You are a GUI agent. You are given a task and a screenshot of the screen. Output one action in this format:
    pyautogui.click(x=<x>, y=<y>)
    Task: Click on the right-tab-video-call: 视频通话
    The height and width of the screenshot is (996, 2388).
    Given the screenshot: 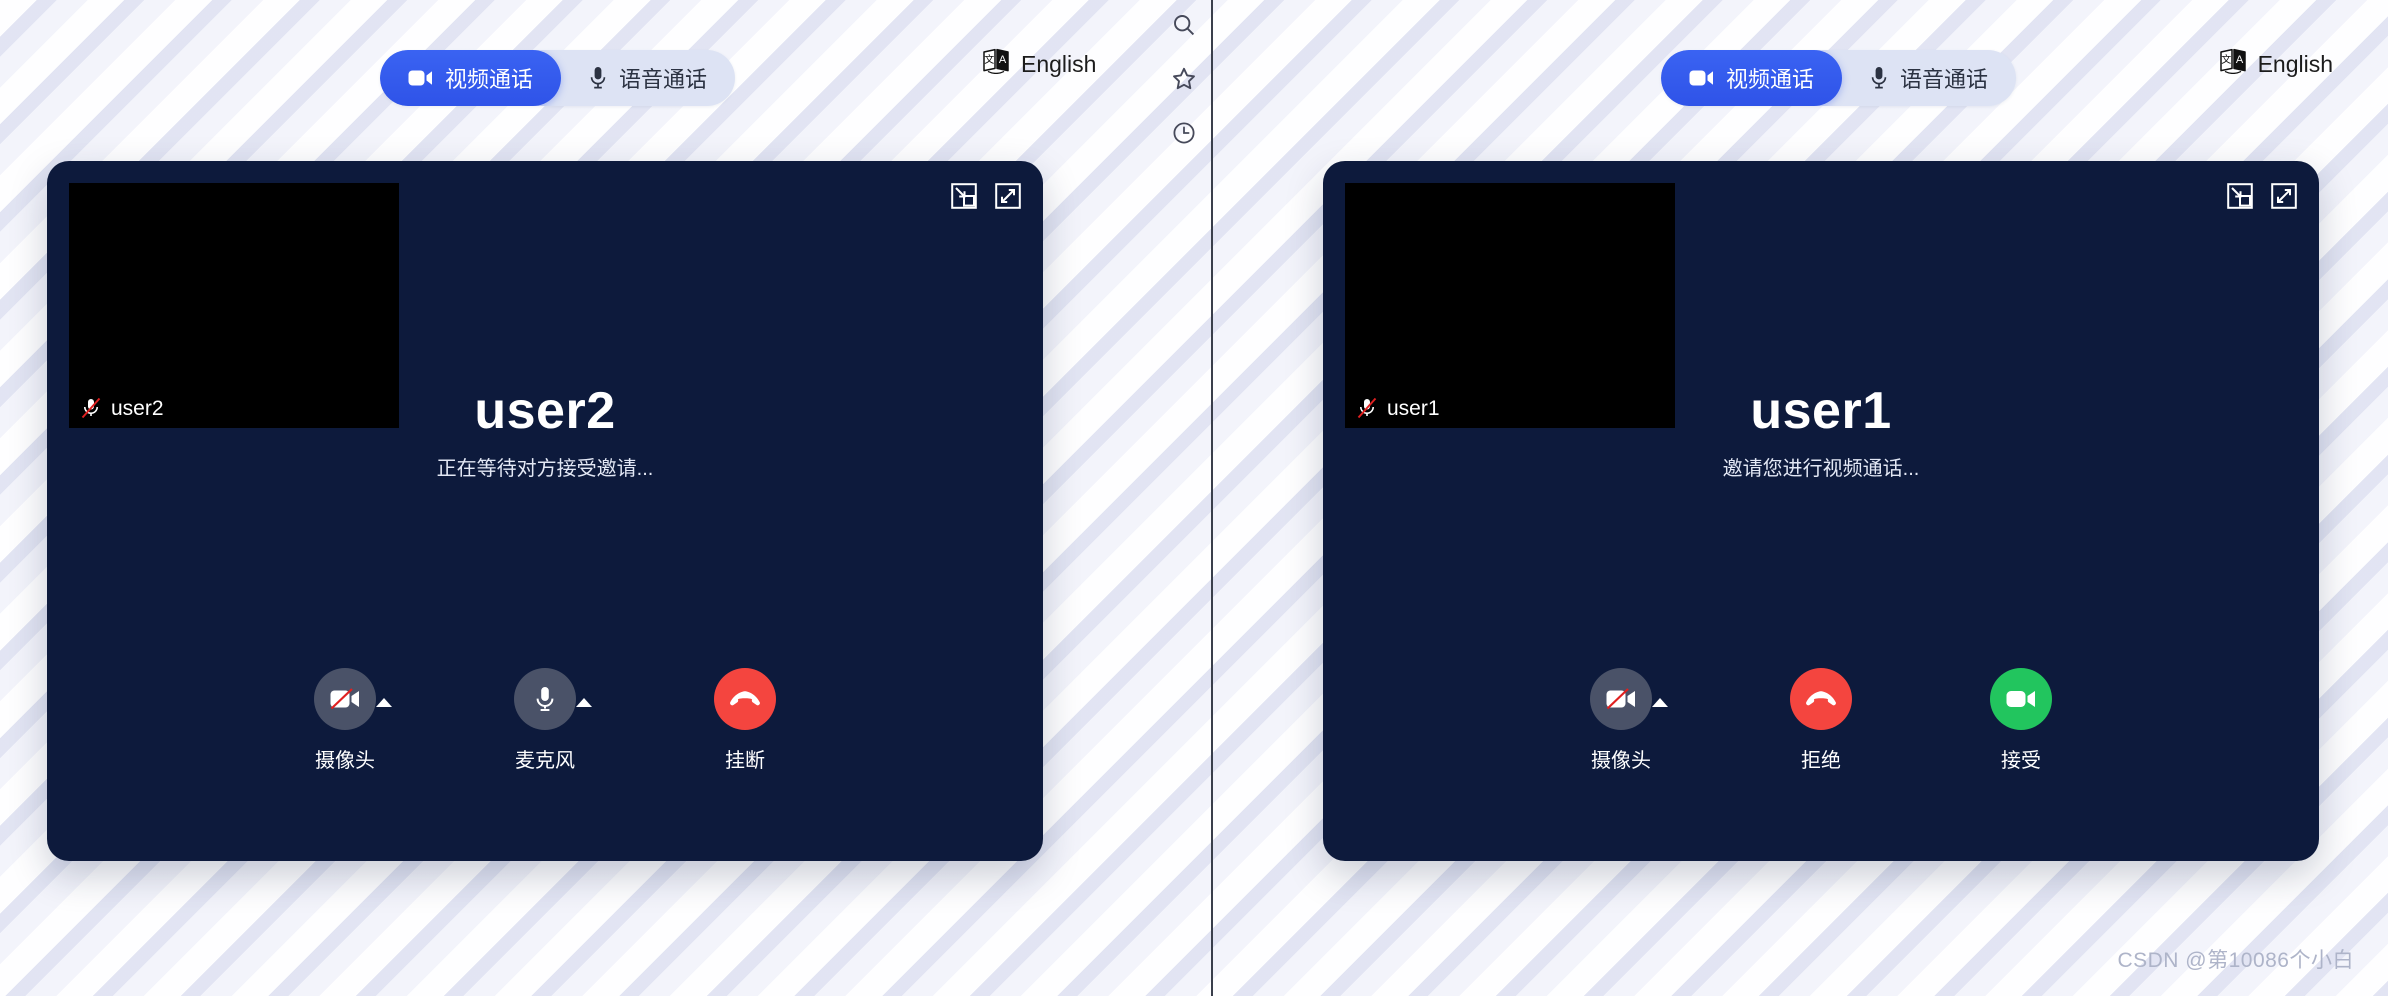 What is the action you would take?
    pyautogui.click(x=1752, y=78)
    